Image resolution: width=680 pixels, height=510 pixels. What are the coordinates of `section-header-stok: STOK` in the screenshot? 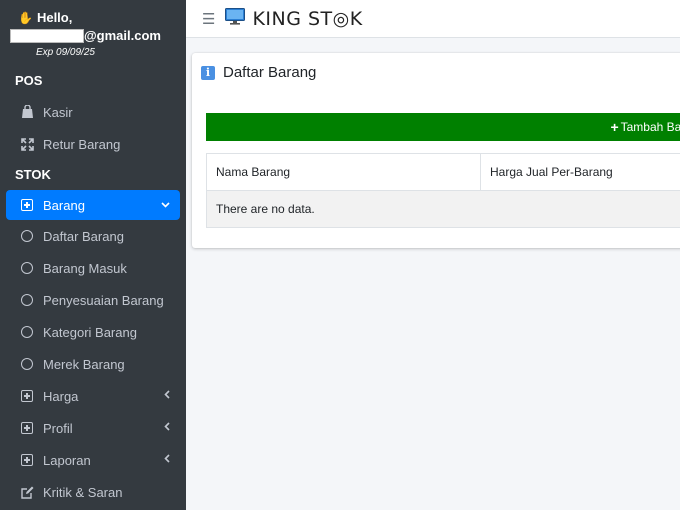 It's located at (33, 174).